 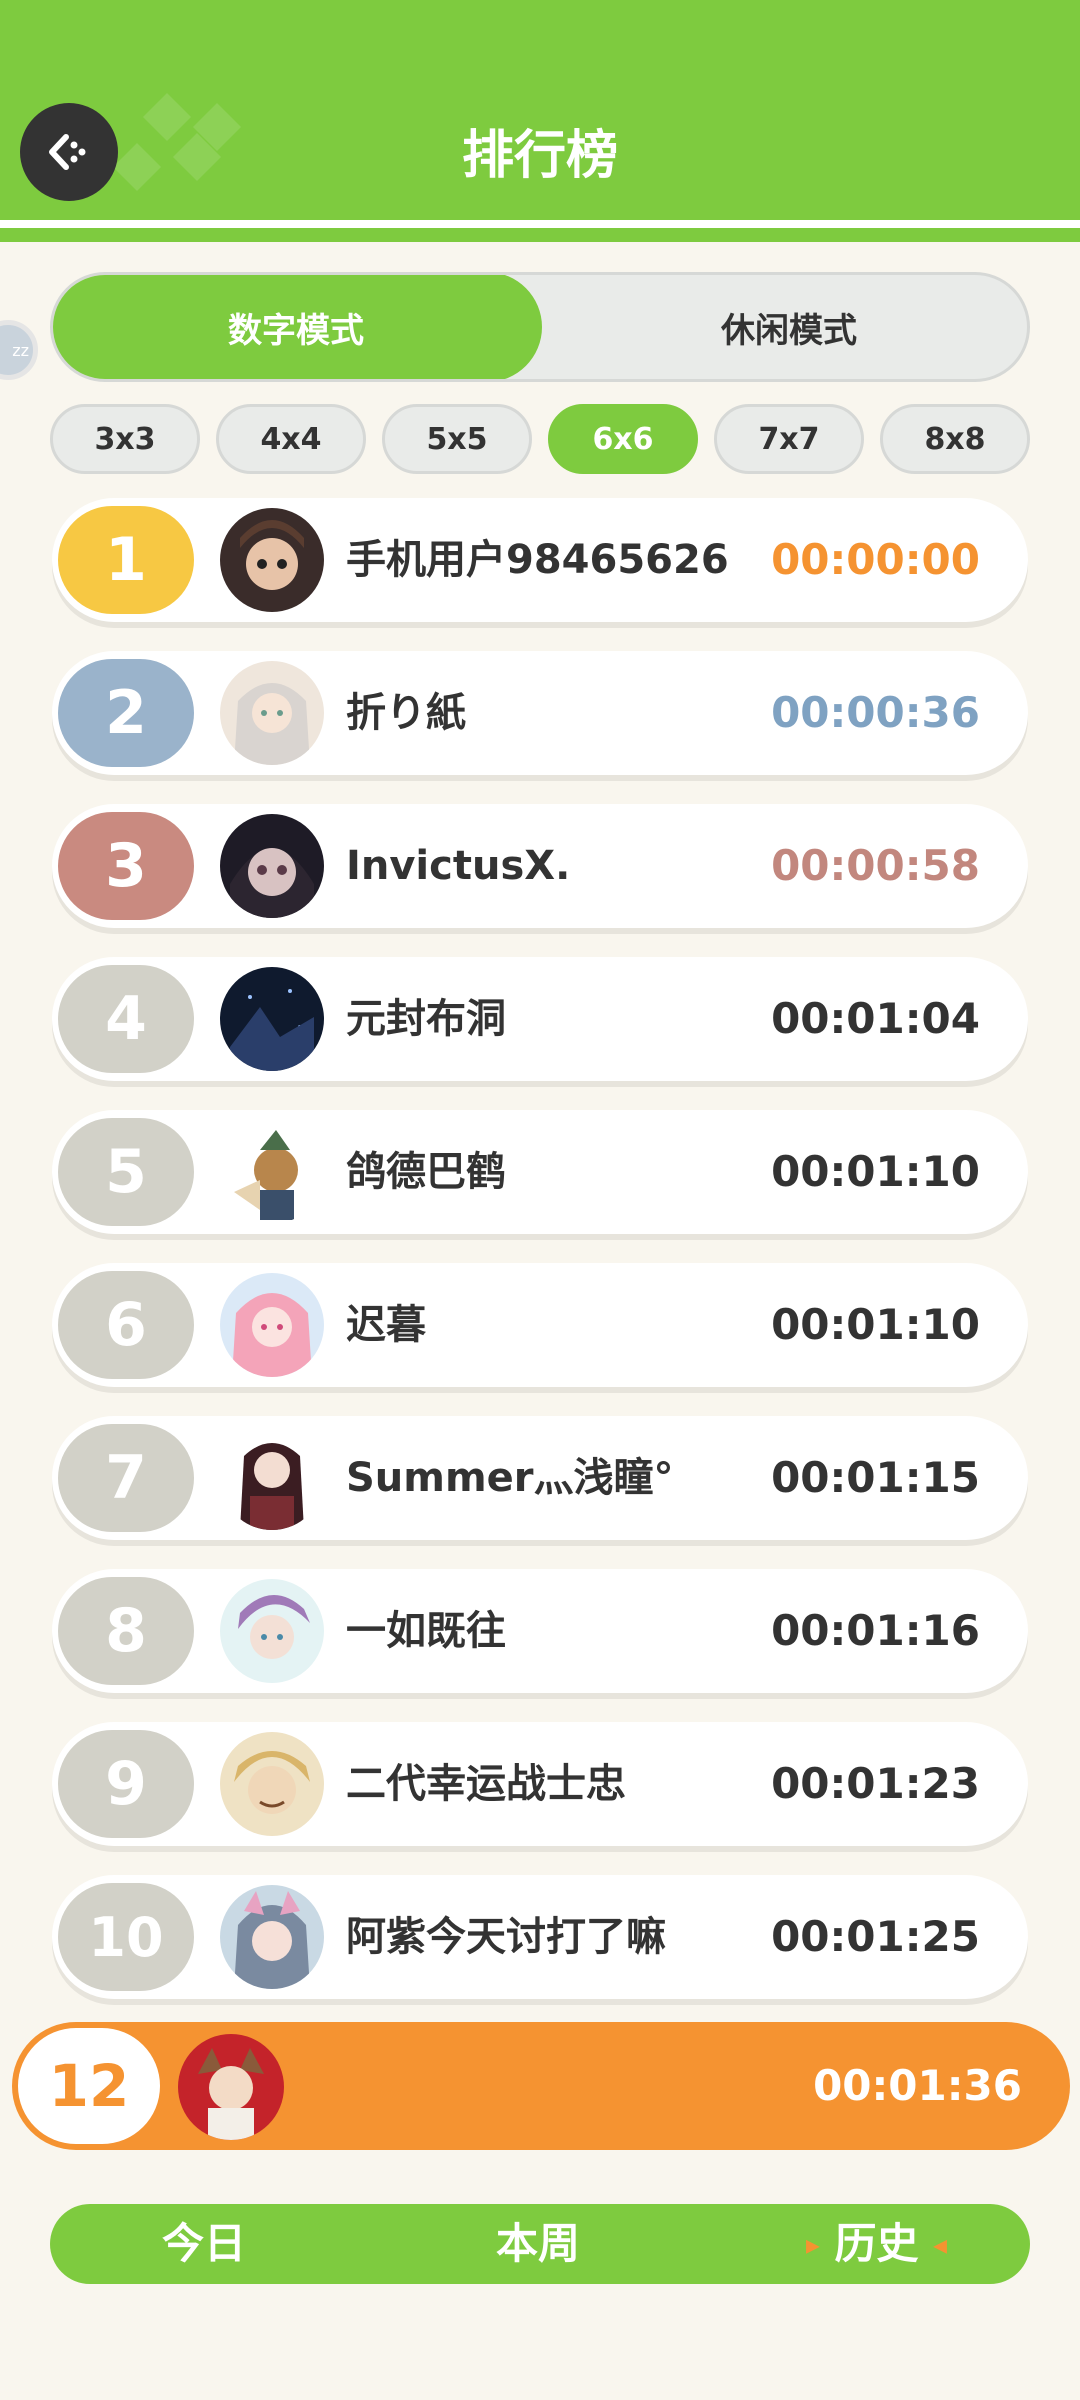 I want to click on leaderboard-row: 3 InvictusX. 00:00:58, so click(x=540, y=866).